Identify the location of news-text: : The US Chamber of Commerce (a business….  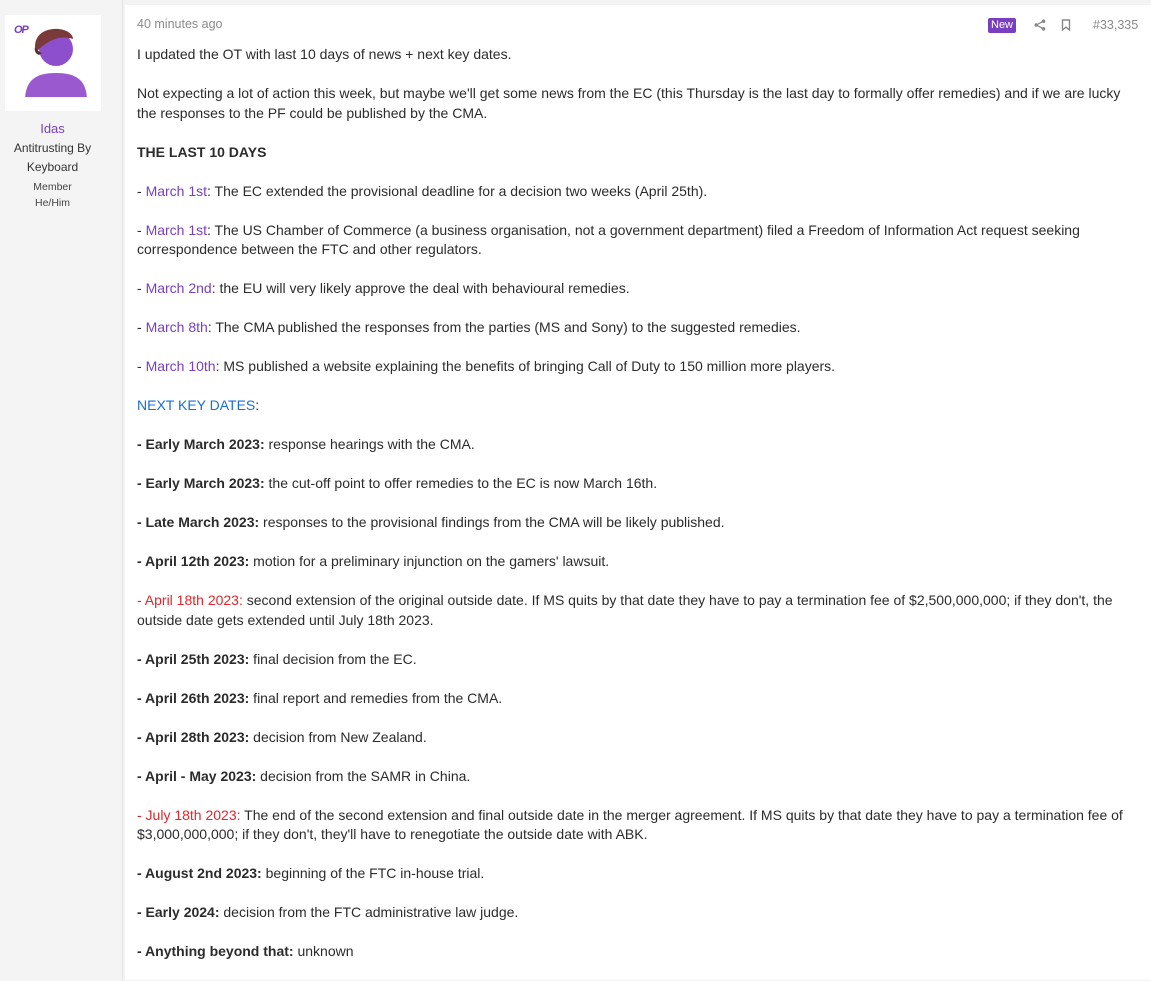
(608, 239).